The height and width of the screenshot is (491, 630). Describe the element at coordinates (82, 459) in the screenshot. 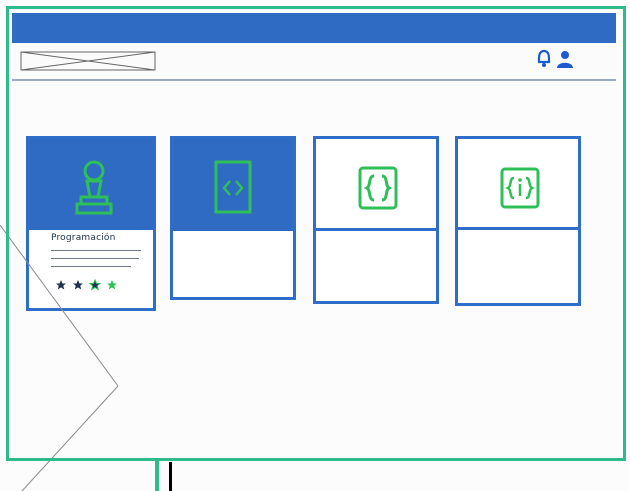

I see `green-frame-bottom` at that location.